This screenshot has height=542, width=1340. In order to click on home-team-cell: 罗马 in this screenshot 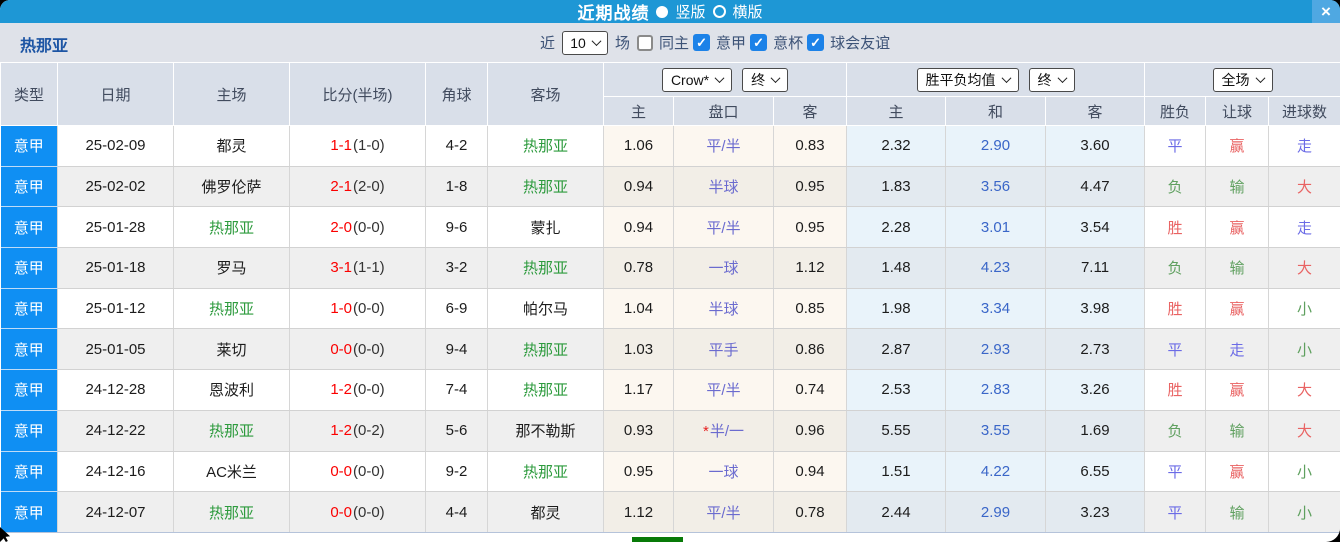, I will do `click(231, 268)`.